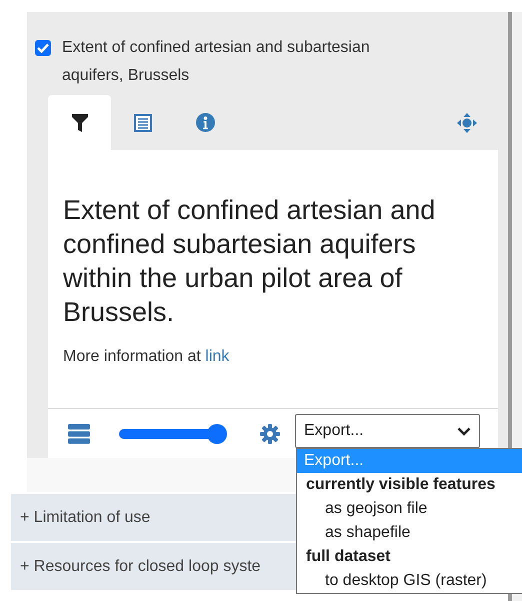 The width and height of the screenshot is (522, 601). Describe the element at coordinates (217, 356) in the screenshot. I see `info-link: link` at that location.